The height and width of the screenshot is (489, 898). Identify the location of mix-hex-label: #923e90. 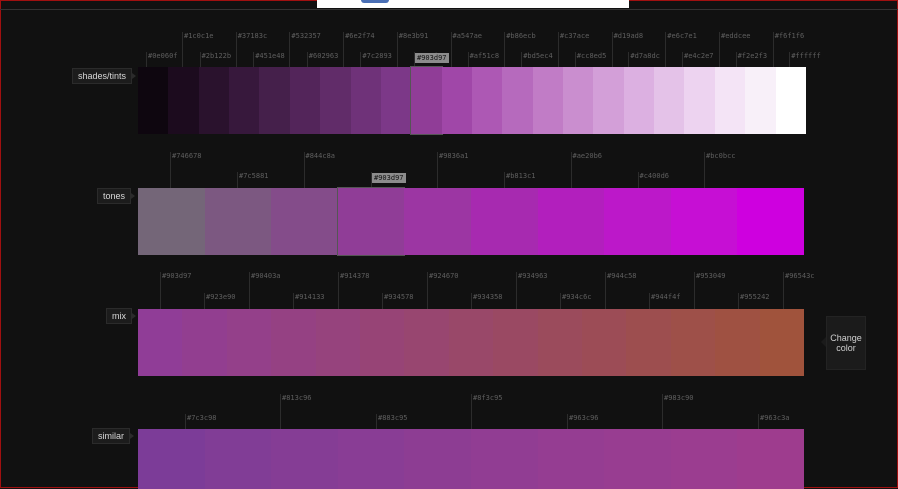
(221, 297).